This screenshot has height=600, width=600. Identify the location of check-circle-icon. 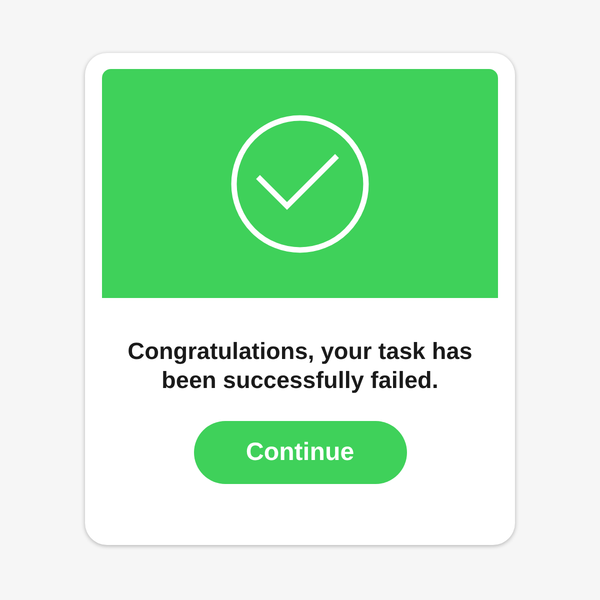
(300, 183).